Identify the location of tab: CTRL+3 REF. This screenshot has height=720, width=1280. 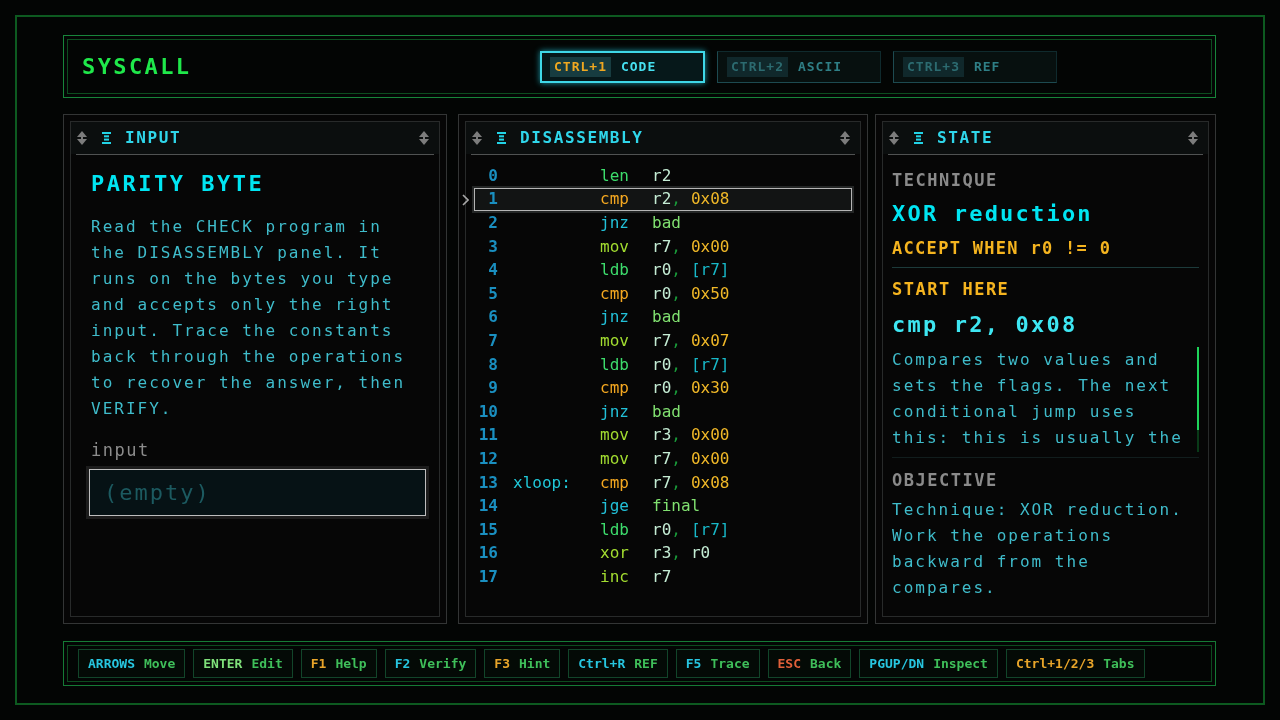
(975, 66).